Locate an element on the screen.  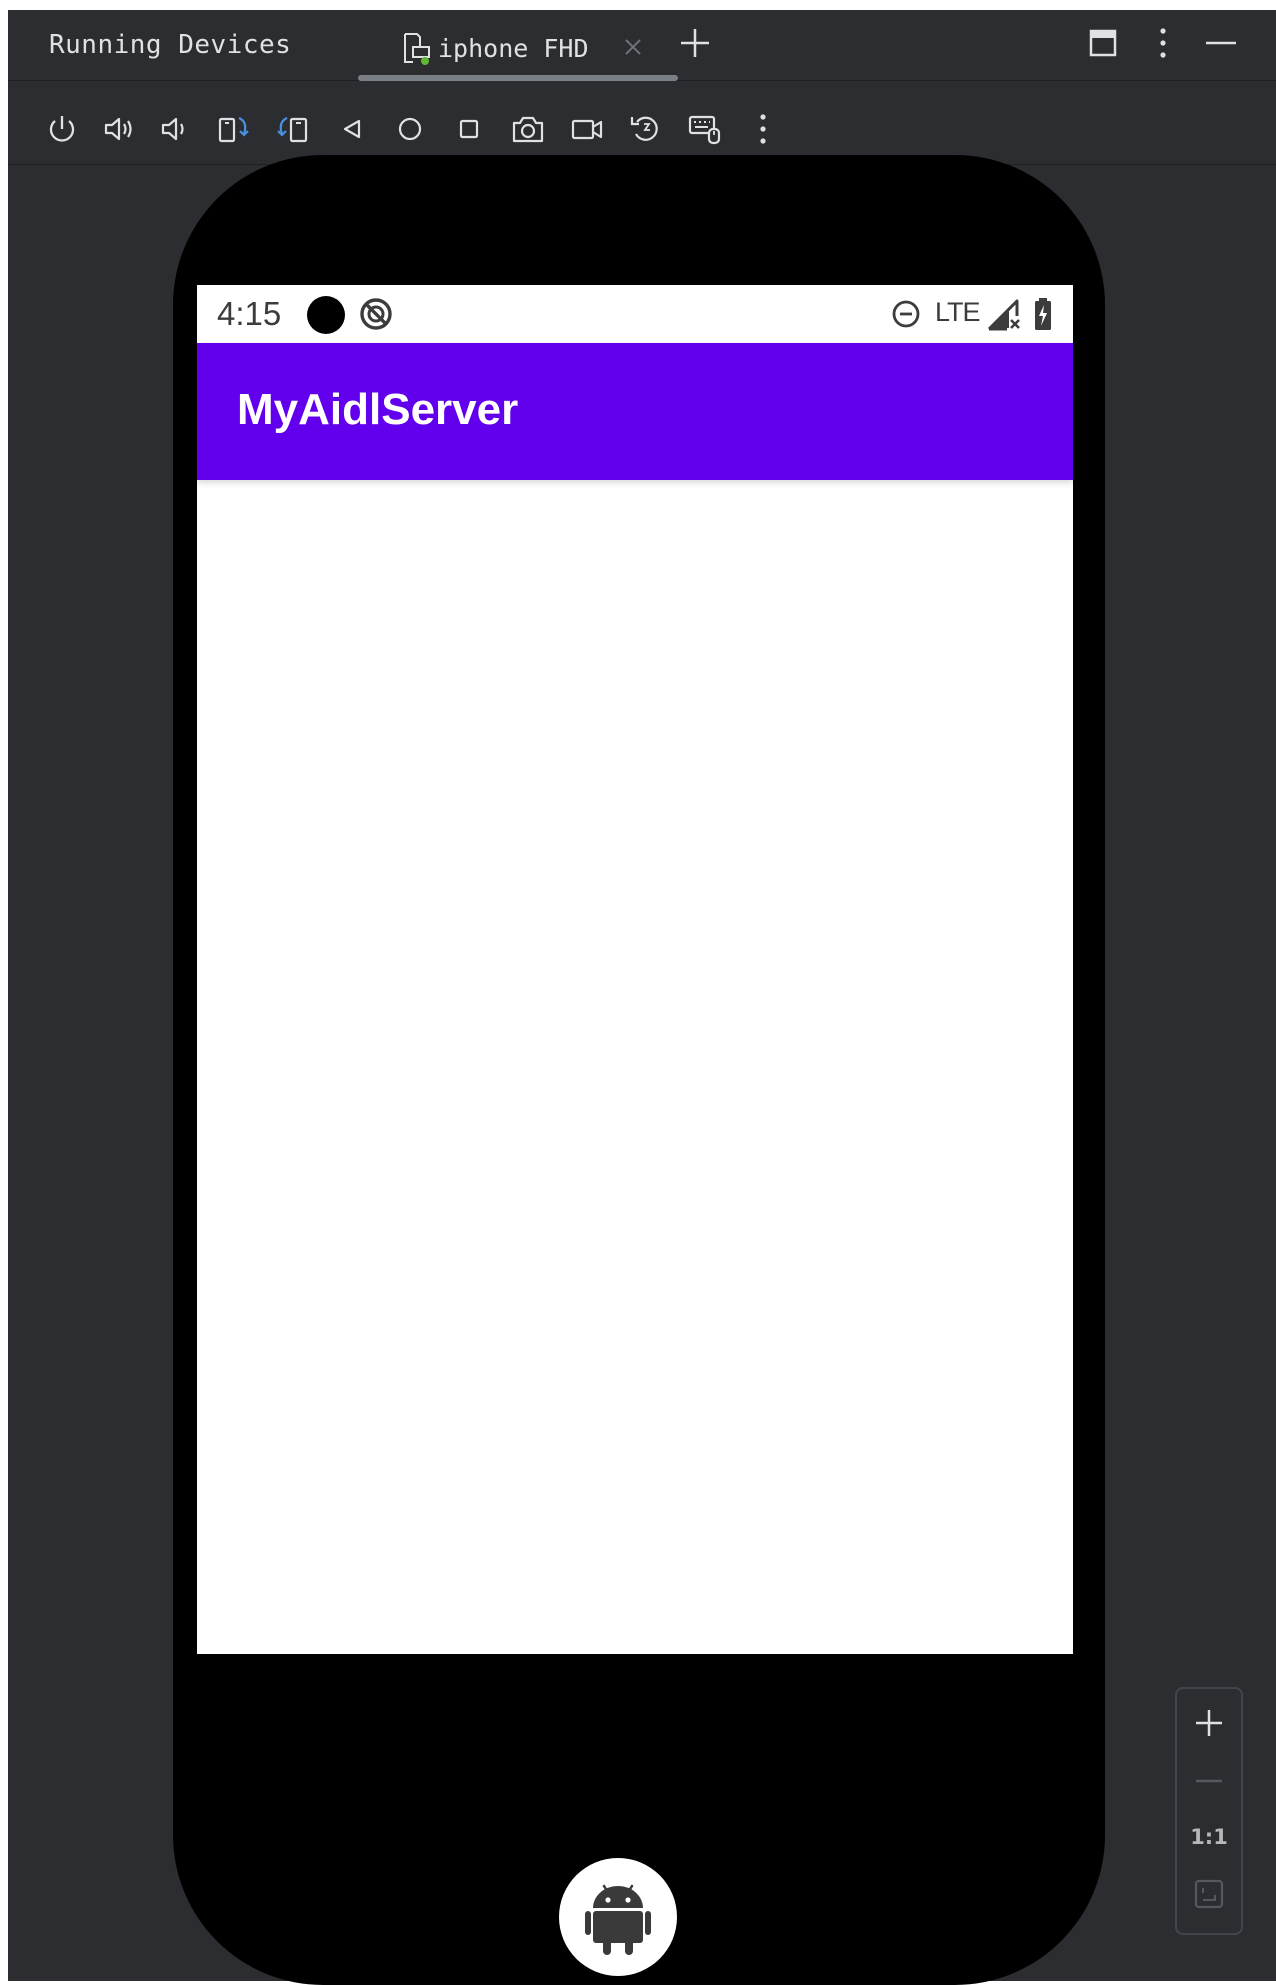
screen-record-button is located at coordinates (587, 129).